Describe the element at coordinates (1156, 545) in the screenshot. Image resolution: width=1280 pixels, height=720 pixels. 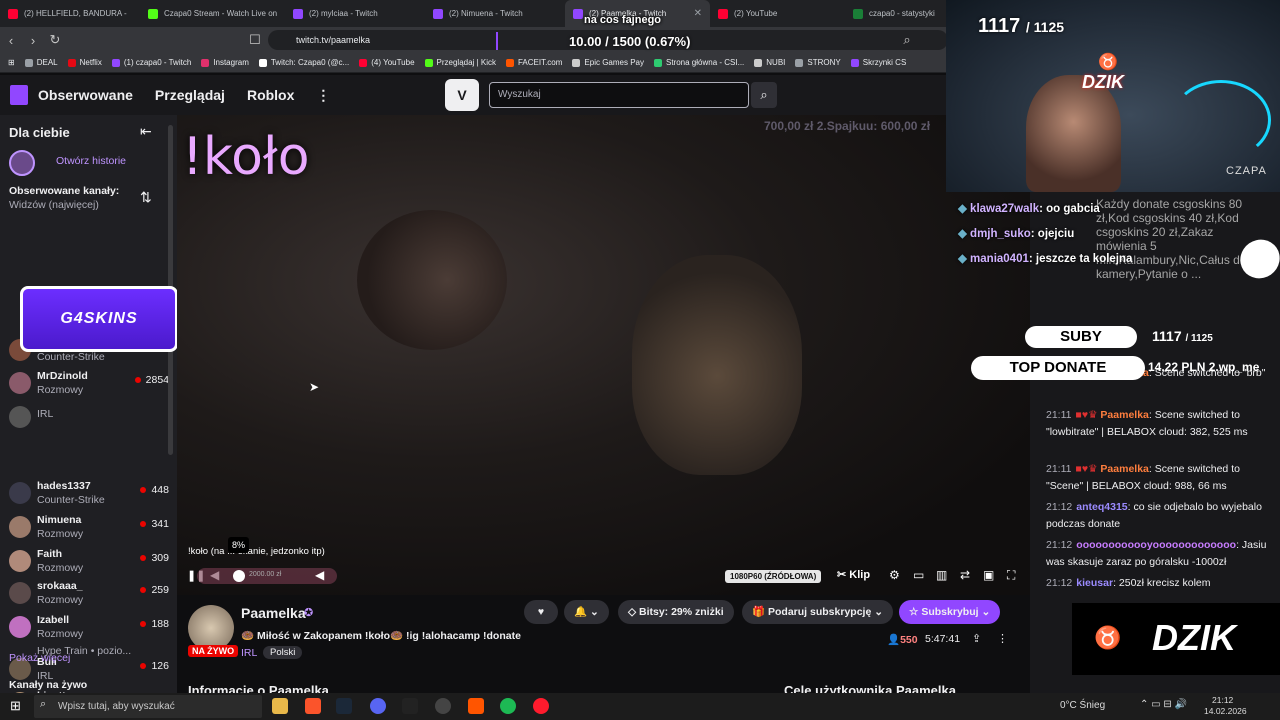
I see `chat-username: oooooooooooyooooooooooooo` at that location.